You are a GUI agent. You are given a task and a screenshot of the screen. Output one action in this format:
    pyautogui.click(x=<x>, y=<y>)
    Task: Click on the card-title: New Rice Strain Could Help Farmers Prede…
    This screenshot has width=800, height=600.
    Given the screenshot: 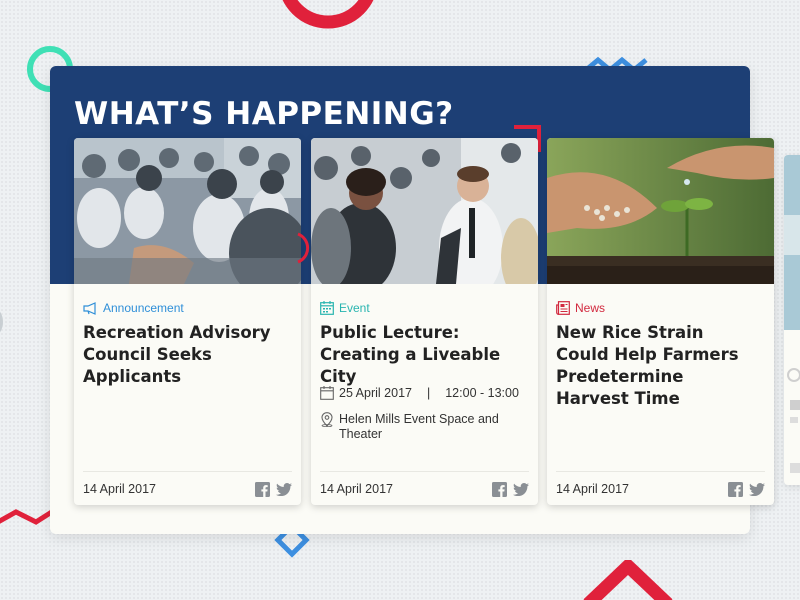 What is the action you would take?
    pyautogui.click(x=658, y=366)
    